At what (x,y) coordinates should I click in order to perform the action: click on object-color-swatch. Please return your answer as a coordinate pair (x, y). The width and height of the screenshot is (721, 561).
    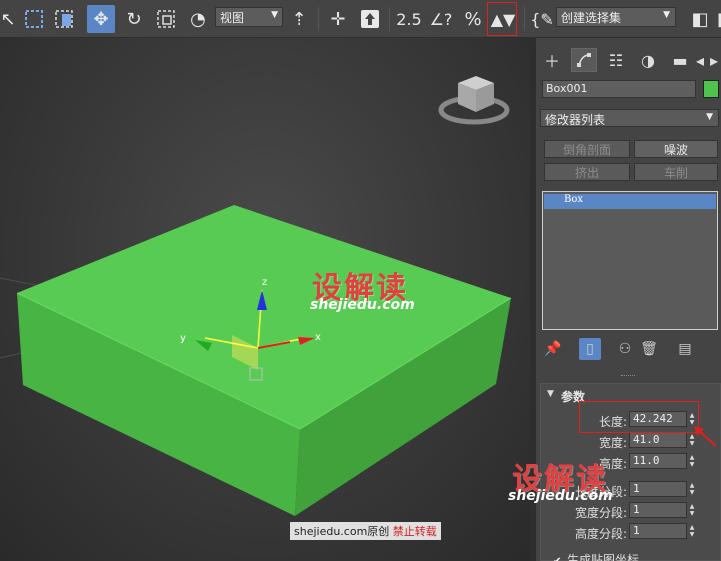
    Looking at the image, I should click on (711, 89).